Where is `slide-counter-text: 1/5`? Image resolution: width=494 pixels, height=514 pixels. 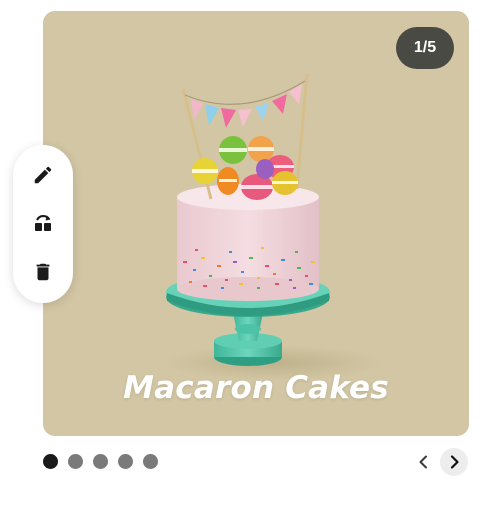 slide-counter-text: 1/5 is located at coordinates (425, 47).